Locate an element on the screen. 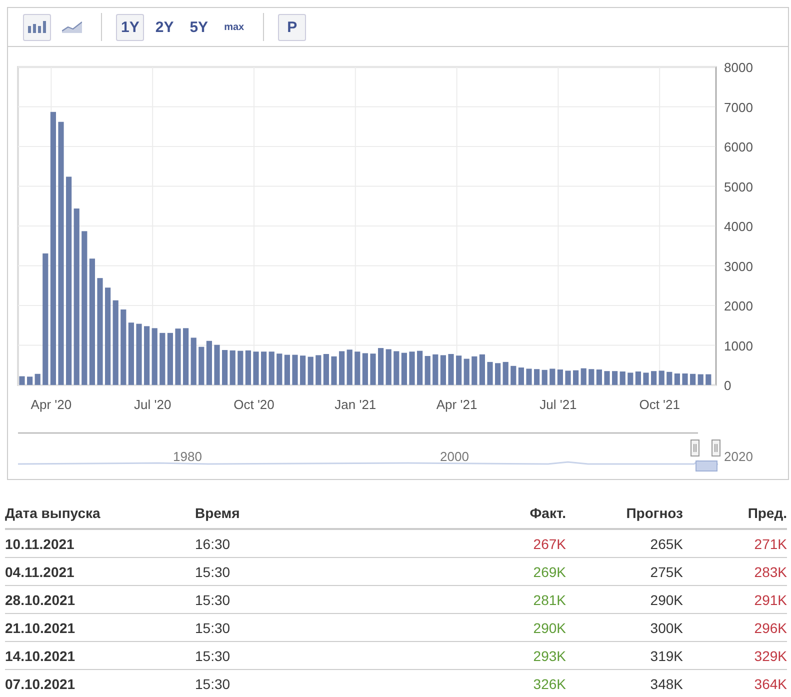 The width and height of the screenshot is (791, 697). p-button: P is located at coordinates (292, 27).